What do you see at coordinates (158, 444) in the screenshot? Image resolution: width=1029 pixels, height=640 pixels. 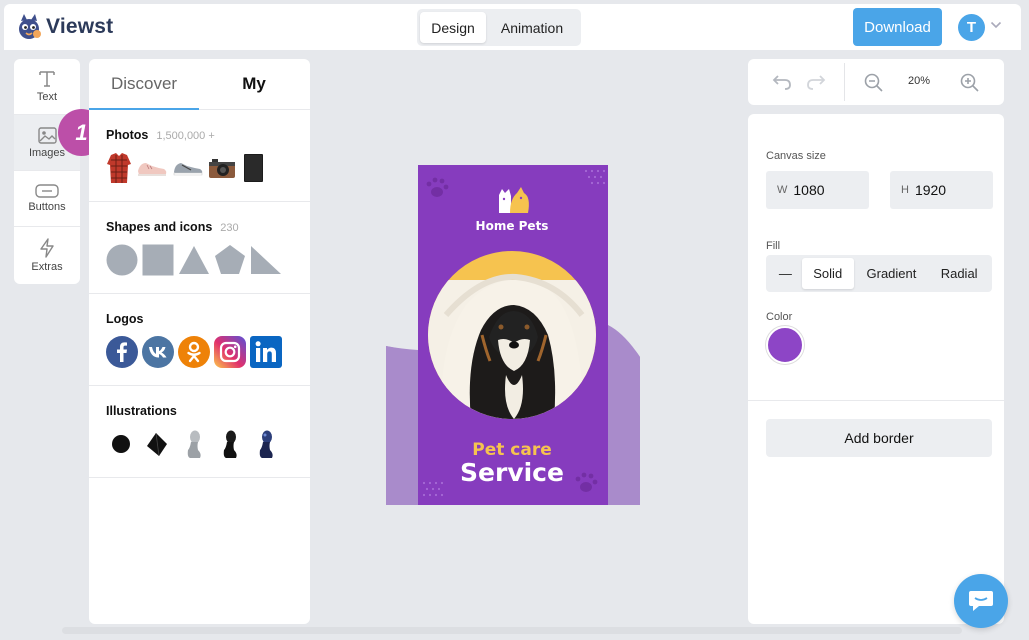 I see `polyhedron-illustration` at bounding box center [158, 444].